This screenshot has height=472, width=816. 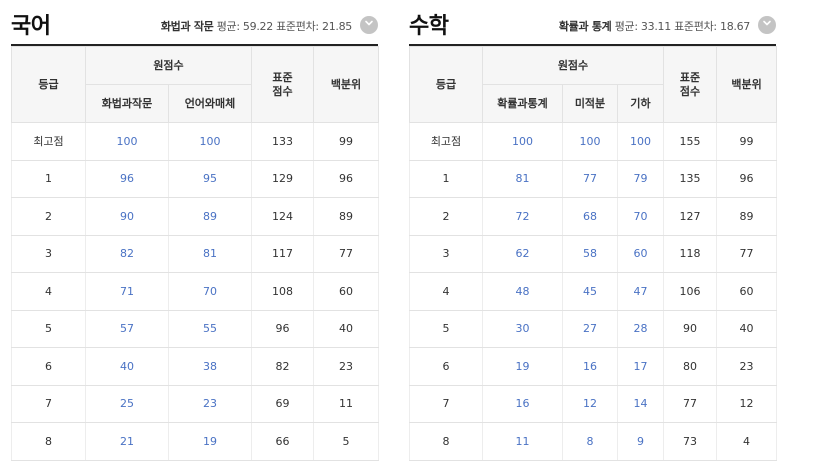 I want to click on raw-score-cell: 62, so click(x=522, y=253).